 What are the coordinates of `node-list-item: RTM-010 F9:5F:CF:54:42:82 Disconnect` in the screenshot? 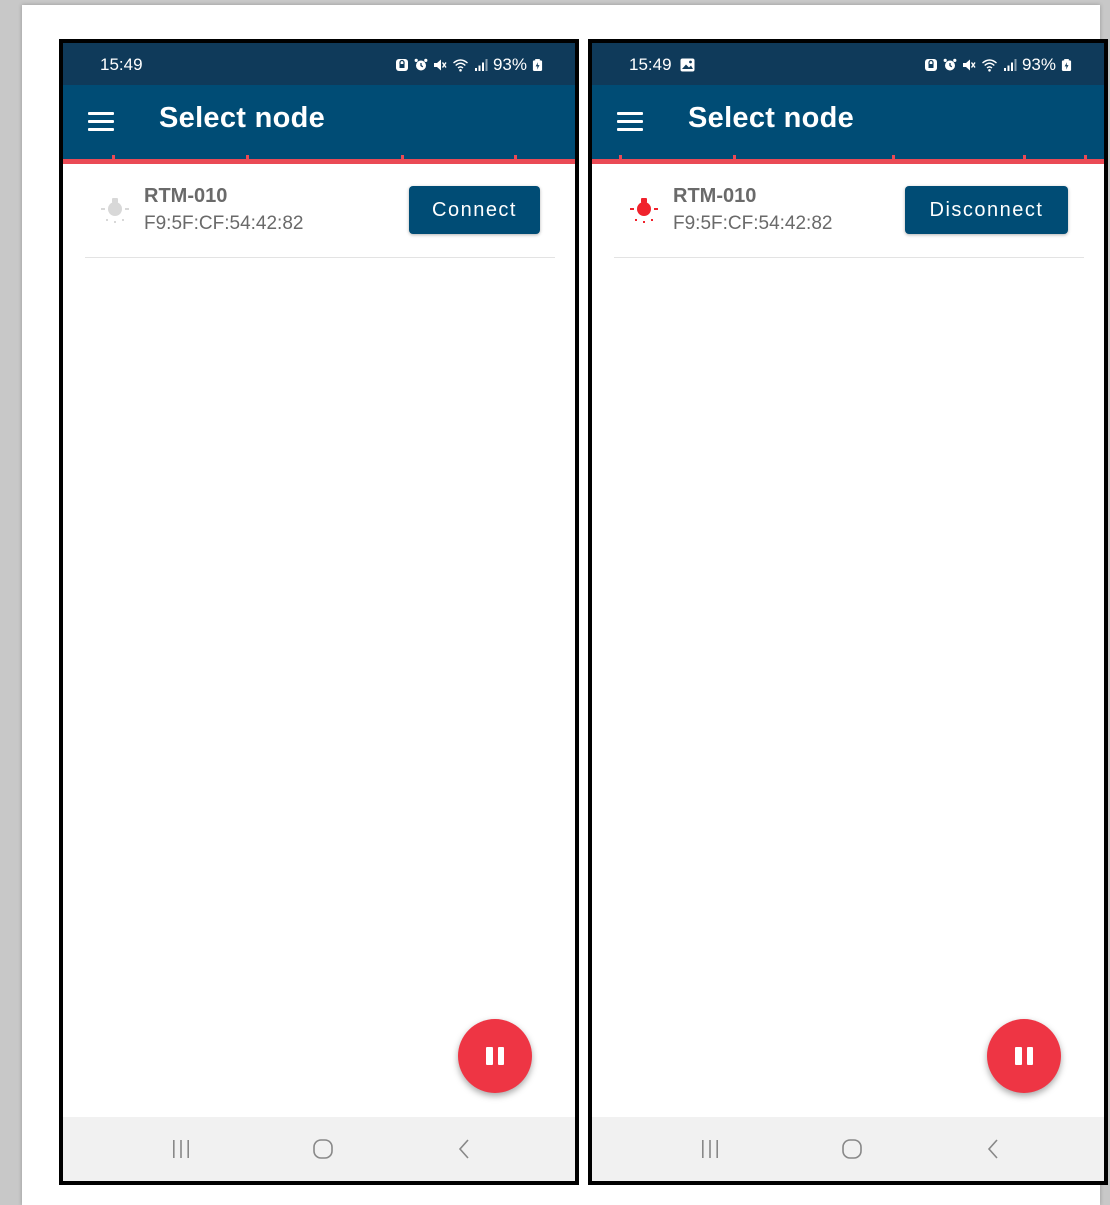 It's located at (849, 211).